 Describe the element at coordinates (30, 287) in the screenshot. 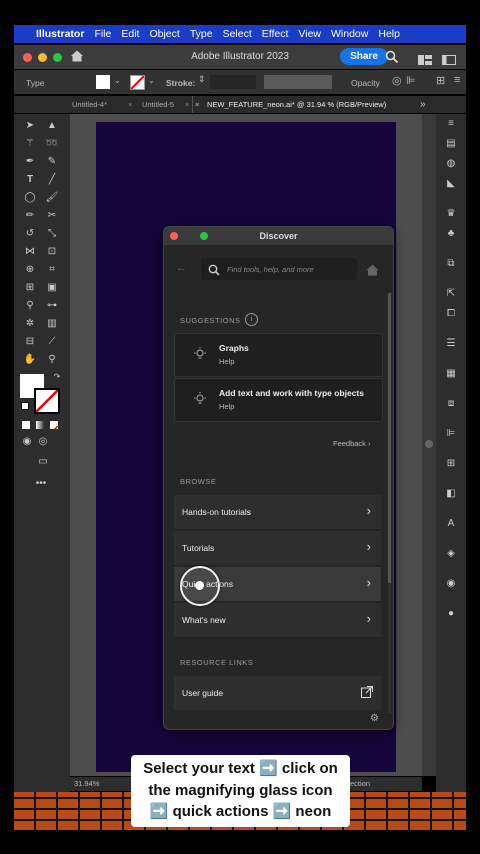

I see `mesh-tool-icon: ⊞` at that location.